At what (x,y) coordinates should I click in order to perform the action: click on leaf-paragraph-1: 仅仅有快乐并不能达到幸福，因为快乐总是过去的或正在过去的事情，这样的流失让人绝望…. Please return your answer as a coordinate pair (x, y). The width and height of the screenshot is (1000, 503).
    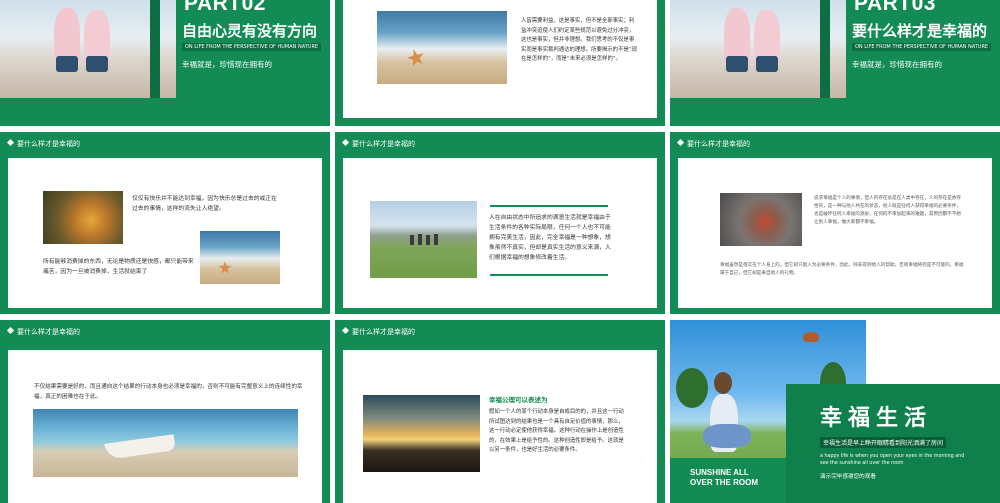
    Looking at the image, I should click on (204, 204).